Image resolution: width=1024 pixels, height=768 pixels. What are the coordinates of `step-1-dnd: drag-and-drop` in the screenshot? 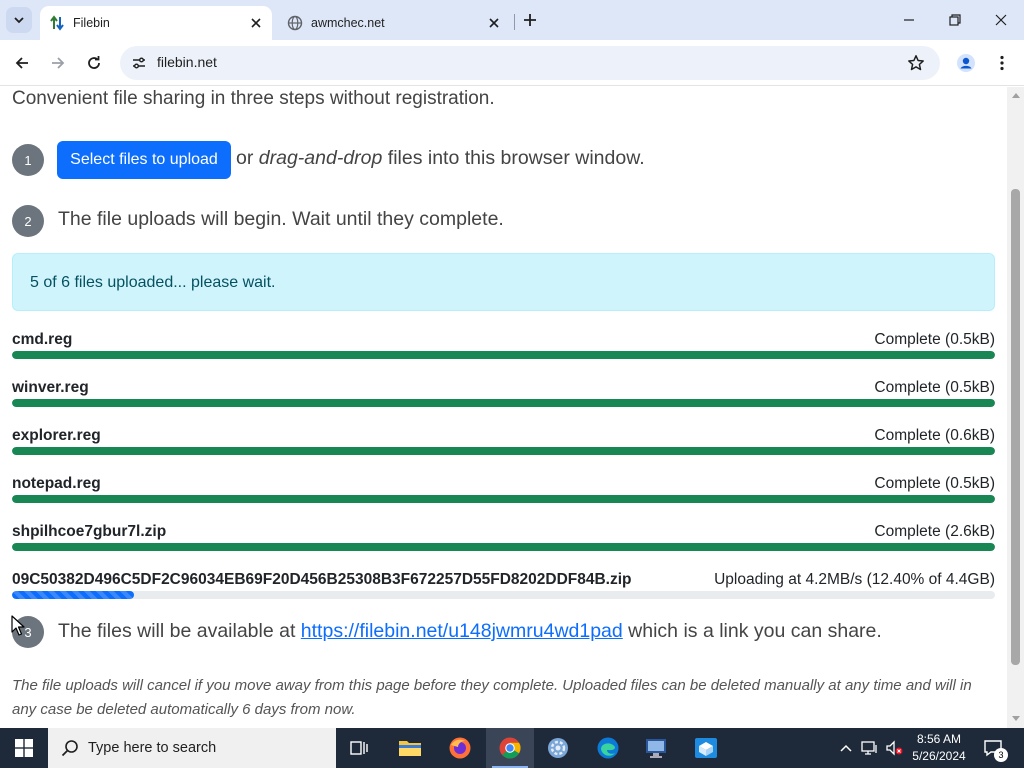 It's located at (320, 158).